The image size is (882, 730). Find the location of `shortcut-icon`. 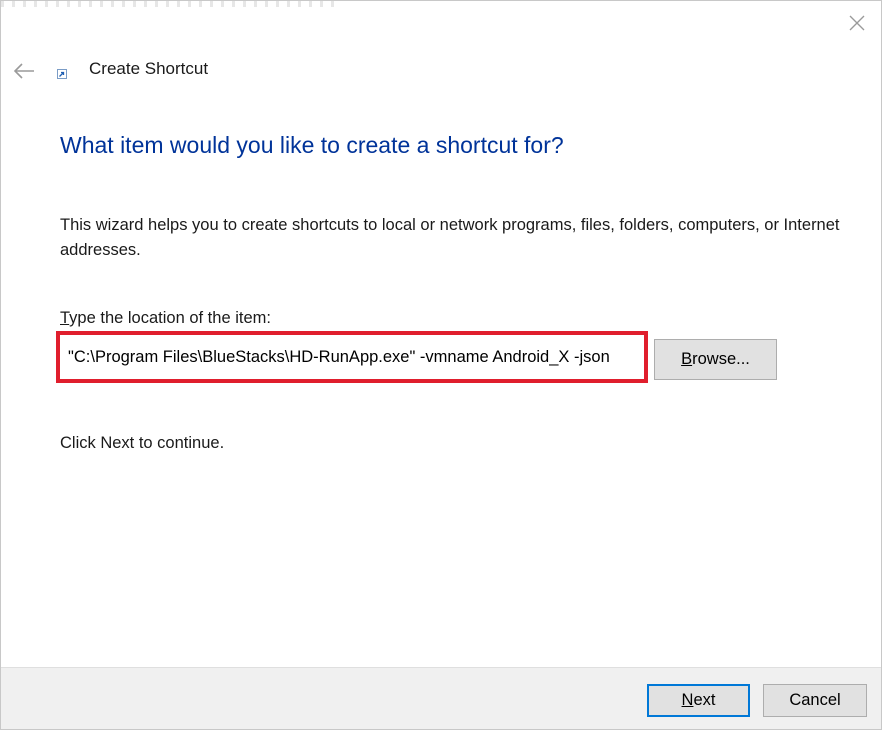

shortcut-icon is located at coordinates (62, 74).